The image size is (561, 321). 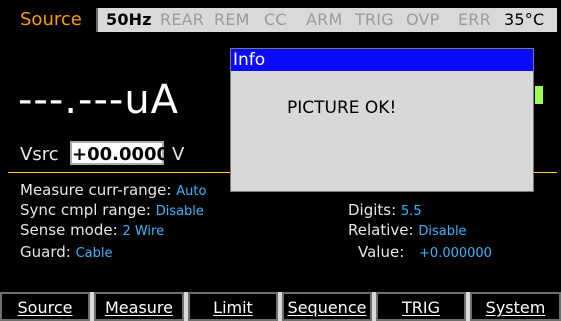 I want to click on param-label: Guard:, so click(x=45, y=252).